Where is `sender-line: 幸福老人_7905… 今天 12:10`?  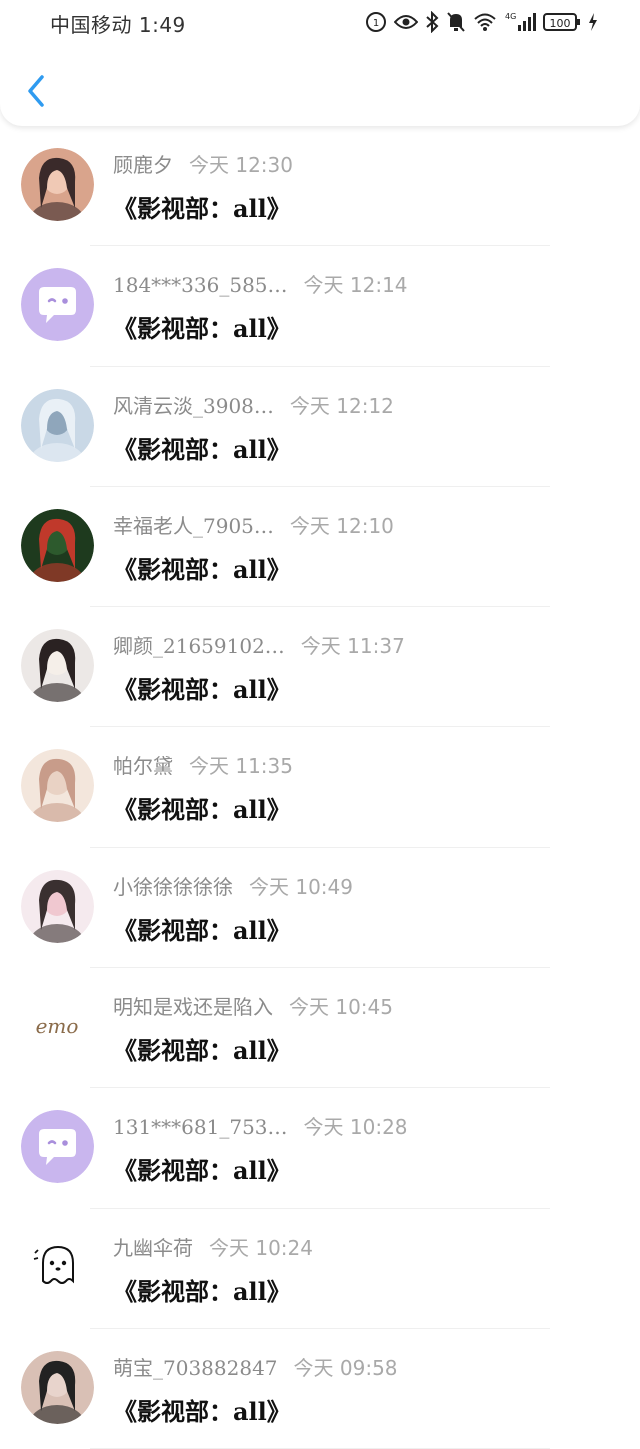 sender-line: 幸福老人_7905… 今天 12:10 is located at coordinates (253, 524).